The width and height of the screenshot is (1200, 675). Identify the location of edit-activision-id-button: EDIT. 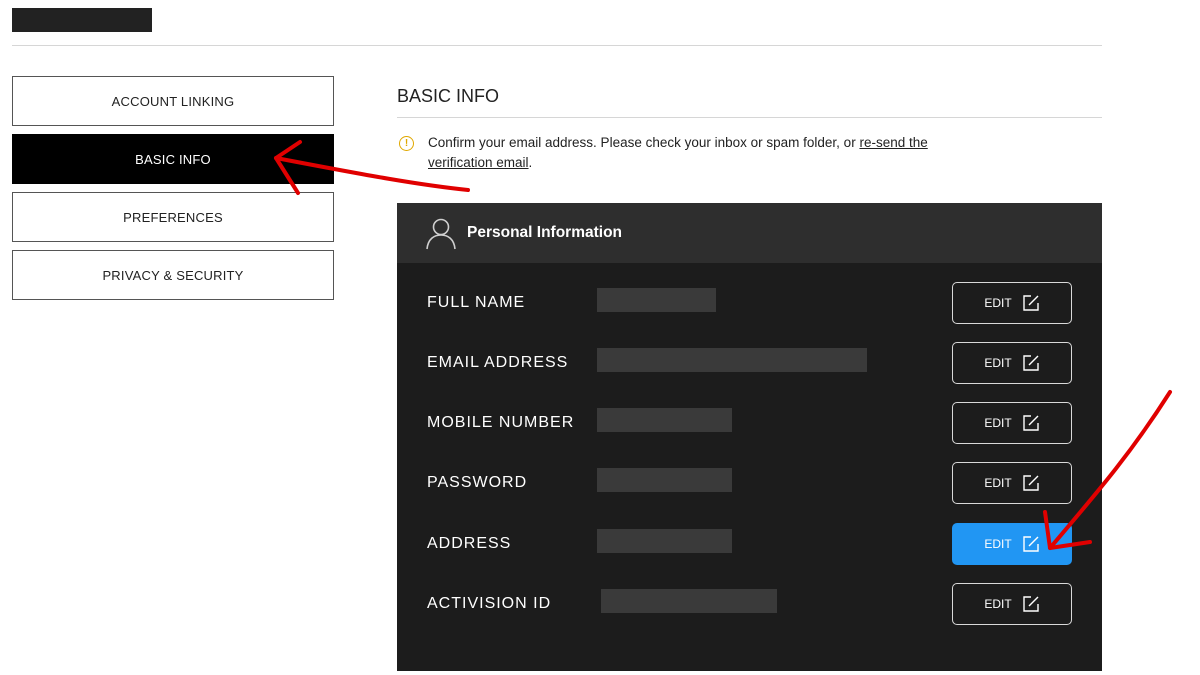
(1012, 604).